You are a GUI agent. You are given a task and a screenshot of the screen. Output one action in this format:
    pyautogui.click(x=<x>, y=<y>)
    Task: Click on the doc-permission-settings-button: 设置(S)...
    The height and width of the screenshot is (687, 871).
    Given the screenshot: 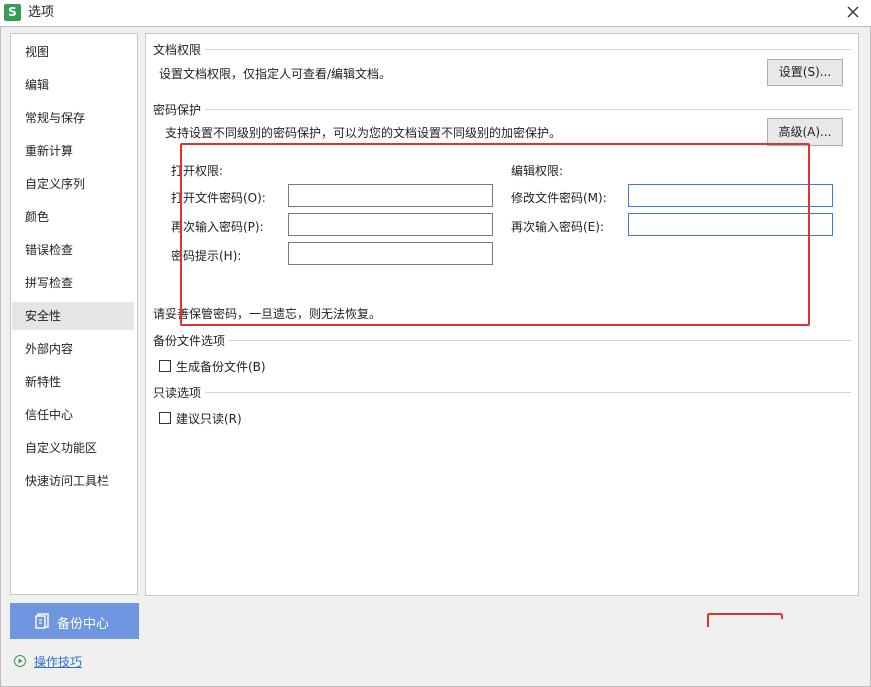 What is the action you would take?
    pyautogui.click(x=805, y=72)
    